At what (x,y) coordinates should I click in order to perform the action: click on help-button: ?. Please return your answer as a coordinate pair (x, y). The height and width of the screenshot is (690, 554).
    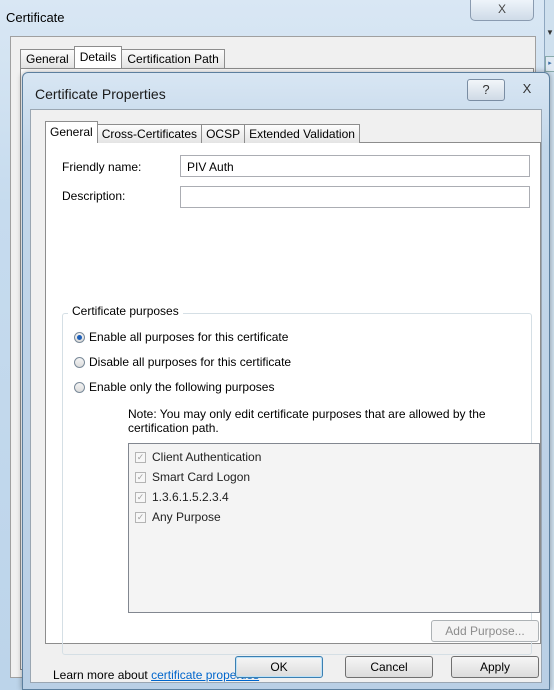
    Looking at the image, I should click on (486, 90).